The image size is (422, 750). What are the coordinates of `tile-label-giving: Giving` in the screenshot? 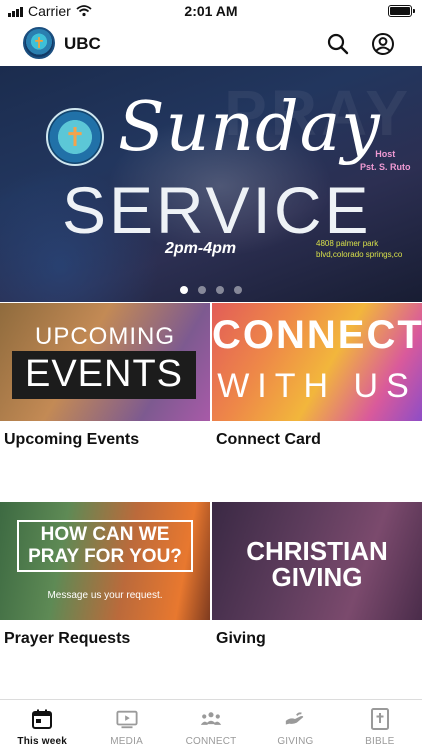 It's located at (319, 639).